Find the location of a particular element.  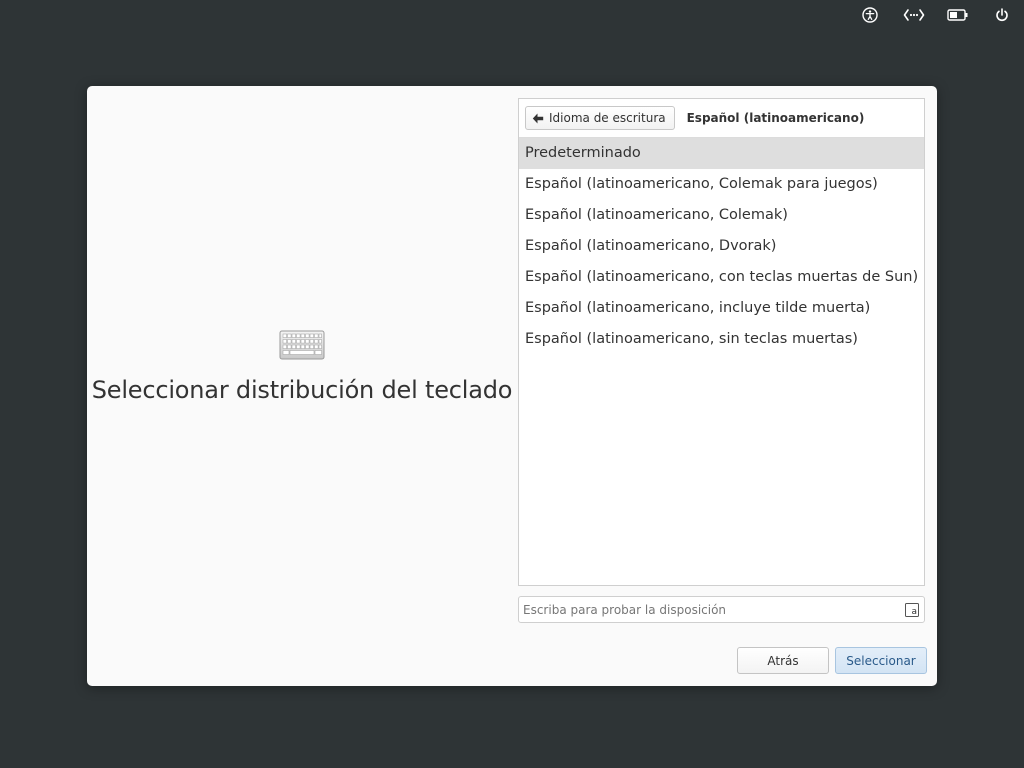

accessibility-indicator is located at coordinates (870, 15).